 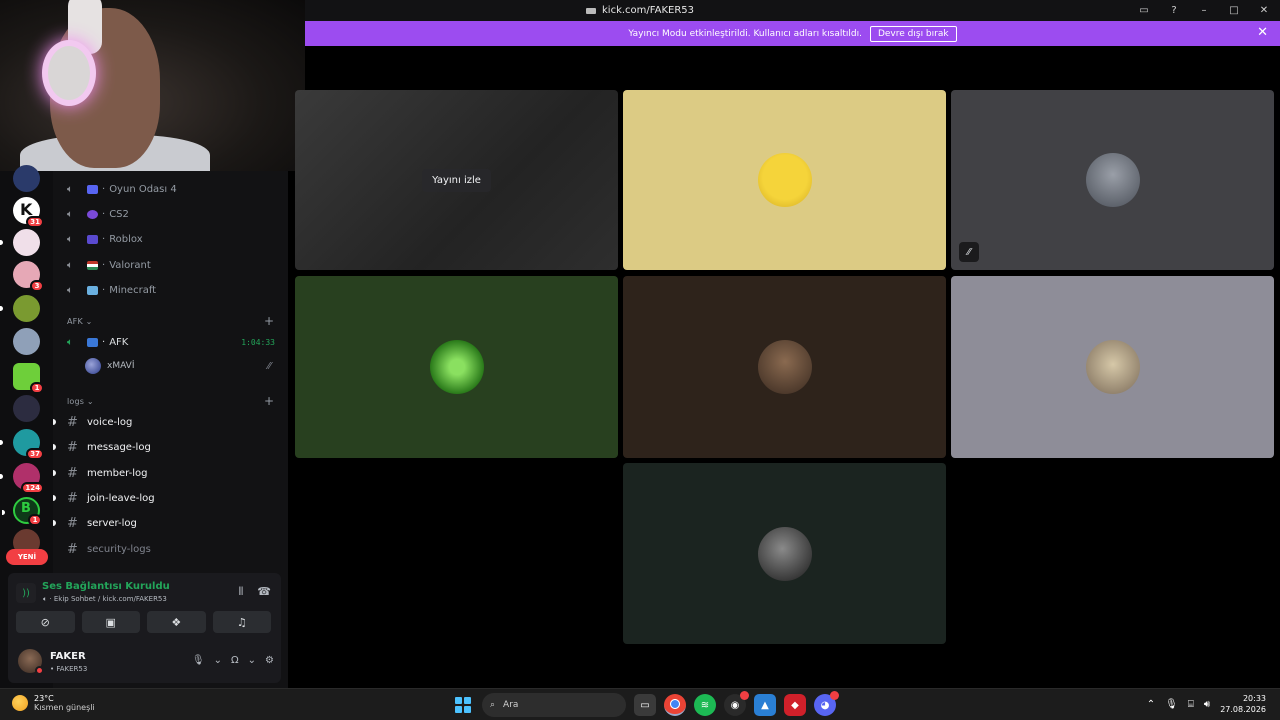 What do you see at coordinates (913, 33) in the screenshot?
I see `disable-streamer-mode-button: Devre dışı bırak` at bounding box center [913, 33].